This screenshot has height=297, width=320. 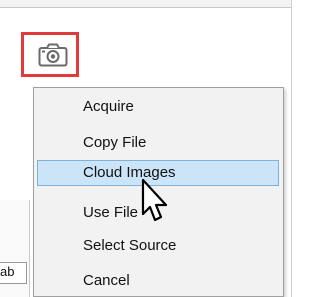 I want to click on menu-item-copy-file: Copy File, so click(x=158, y=143).